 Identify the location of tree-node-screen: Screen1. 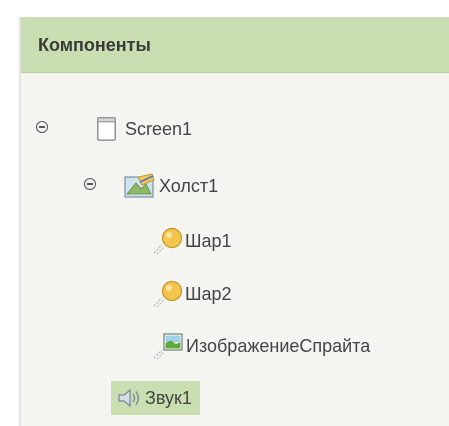
(144, 129).